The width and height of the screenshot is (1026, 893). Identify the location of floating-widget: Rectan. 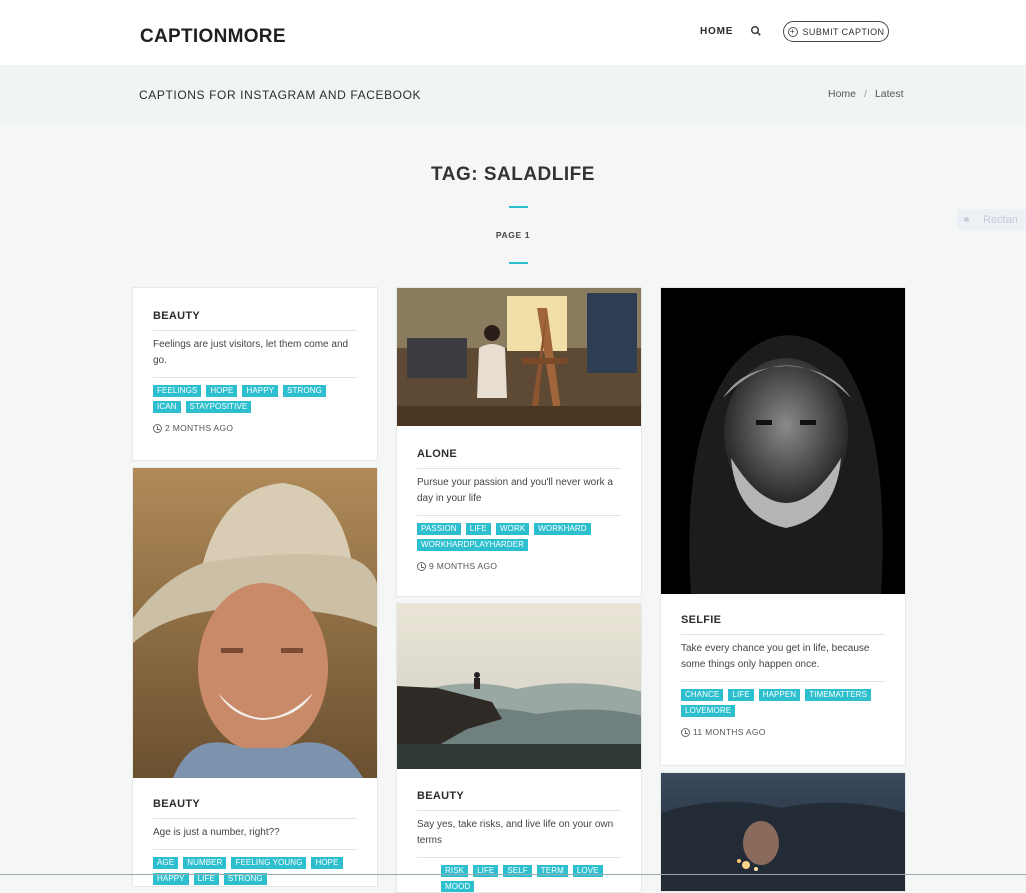
(991, 219).